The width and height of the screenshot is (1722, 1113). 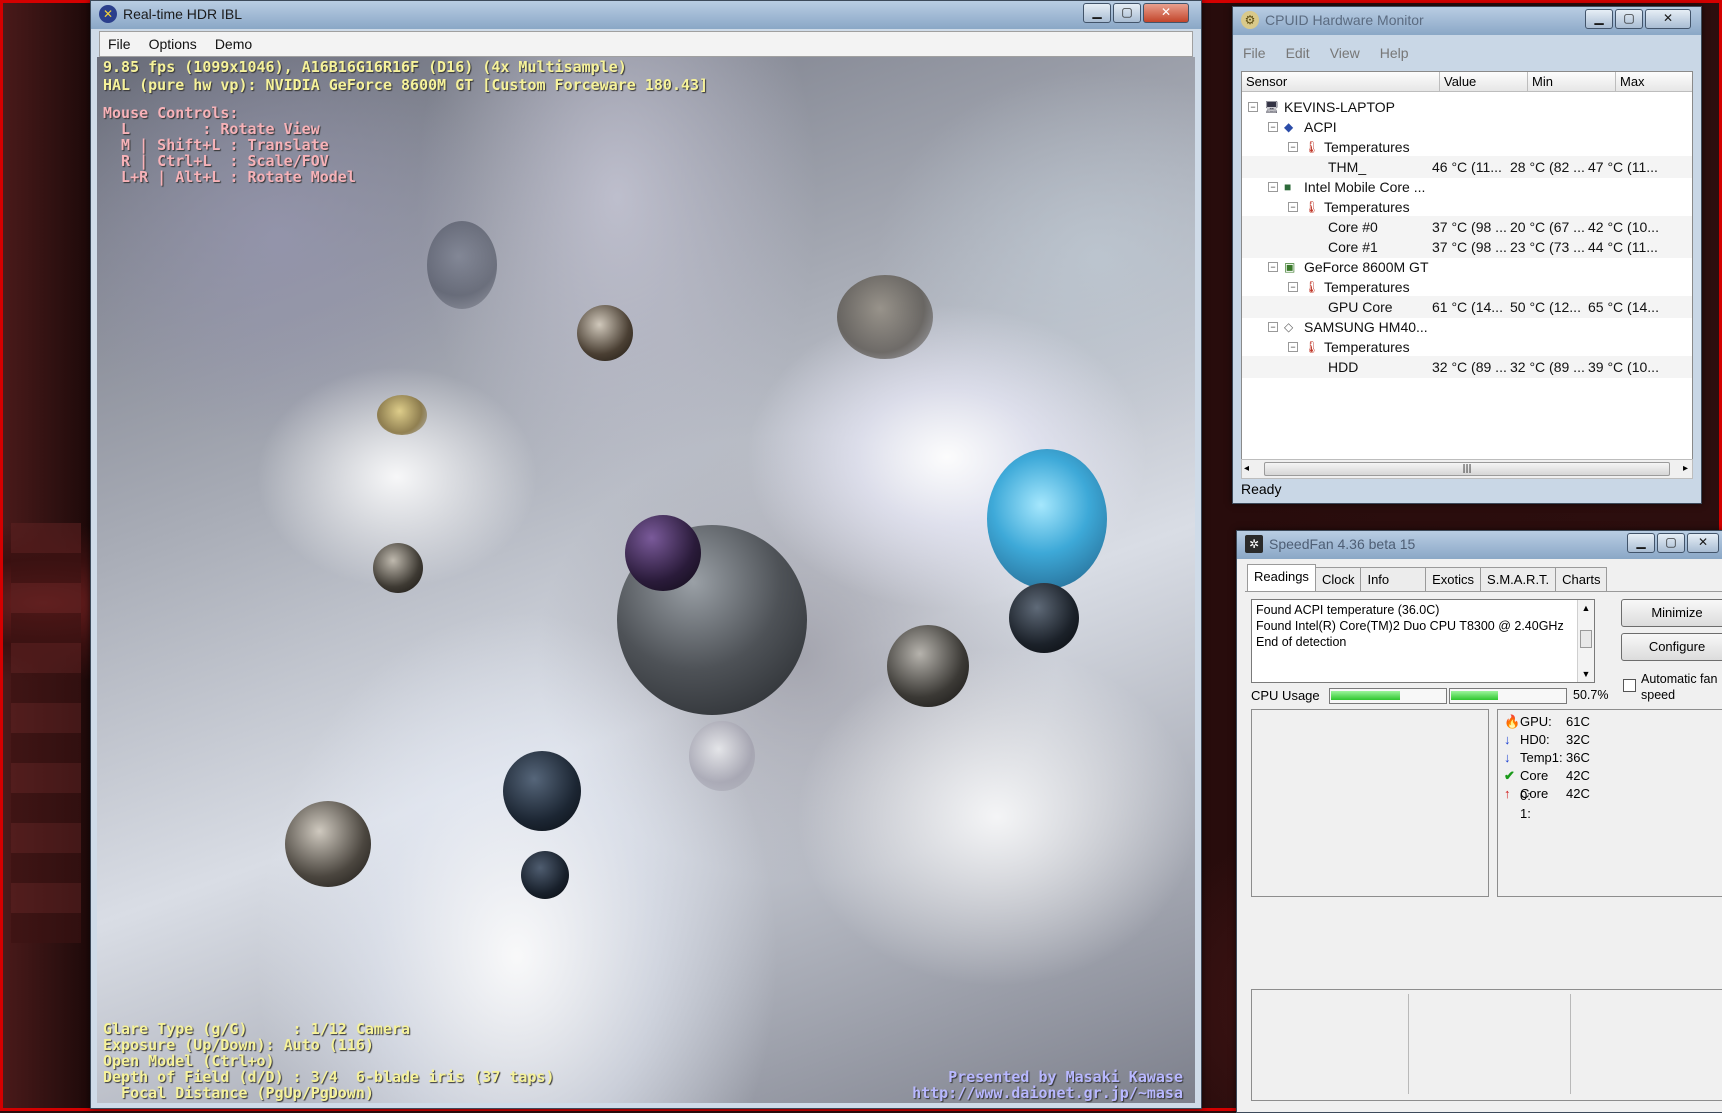 I want to click on scroll-left-arrow: ◂, so click(x=1246, y=469).